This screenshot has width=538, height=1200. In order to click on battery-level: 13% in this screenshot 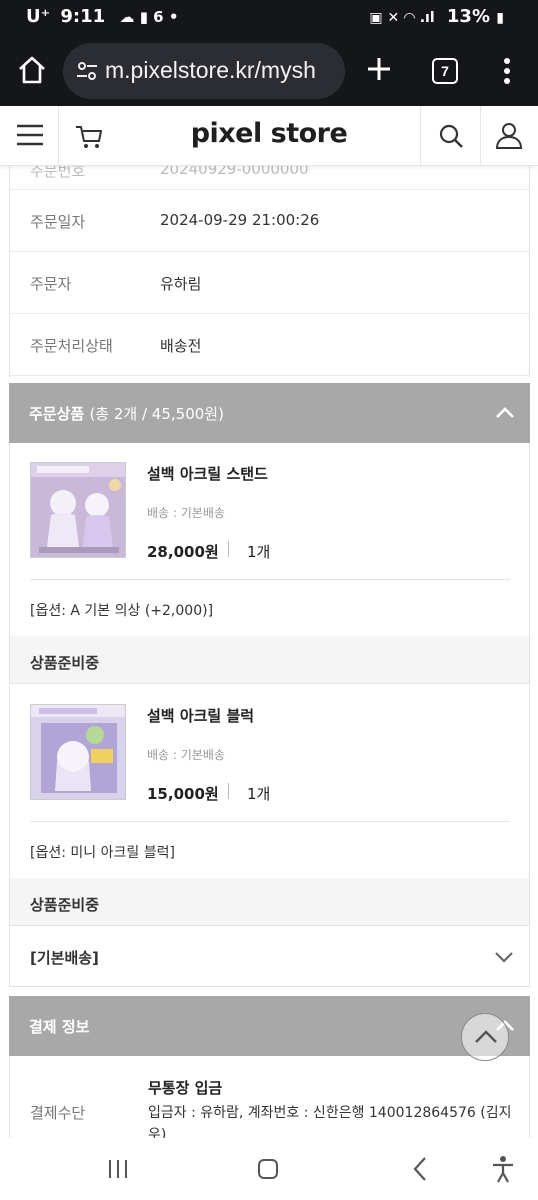, I will do `click(468, 16)`.